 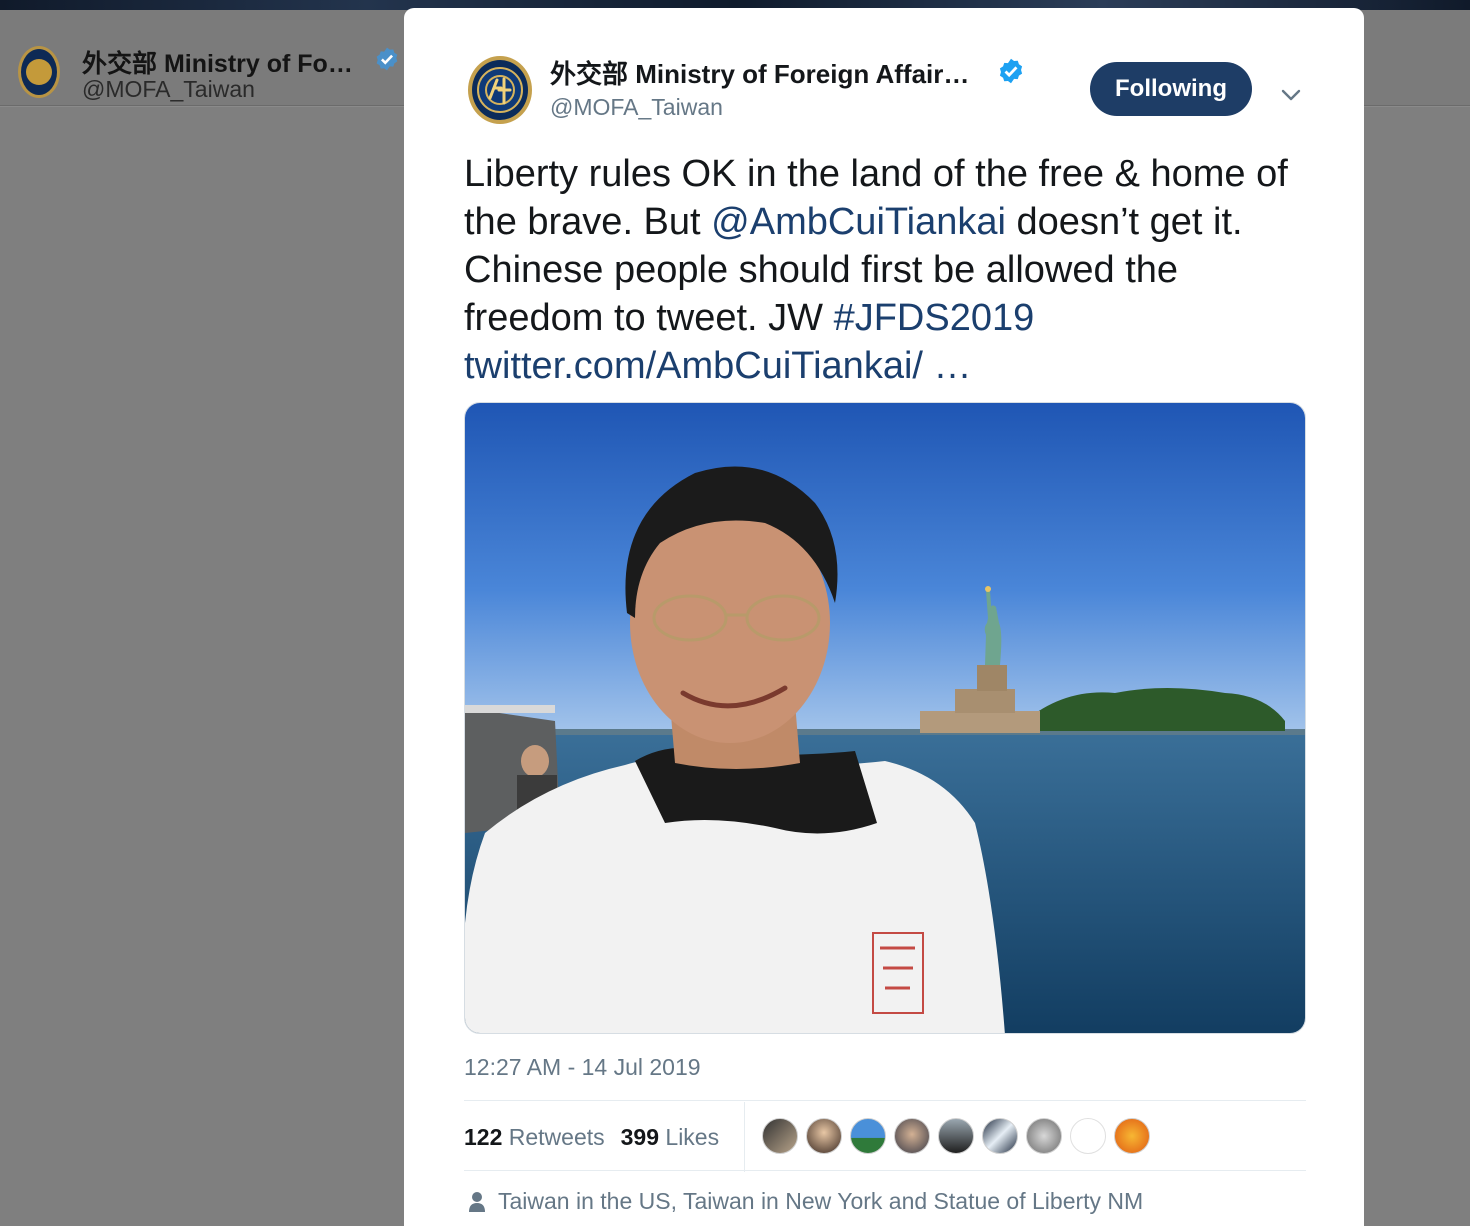 What do you see at coordinates (1171, 89) in the screenshot?
I see `following-button: Following` at bounding box center [1171, 89].